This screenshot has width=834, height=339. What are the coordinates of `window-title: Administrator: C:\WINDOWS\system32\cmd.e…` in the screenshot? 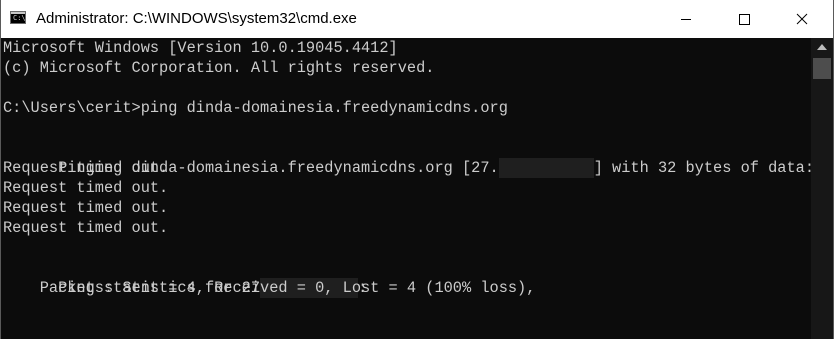 It's located at (196, 18).